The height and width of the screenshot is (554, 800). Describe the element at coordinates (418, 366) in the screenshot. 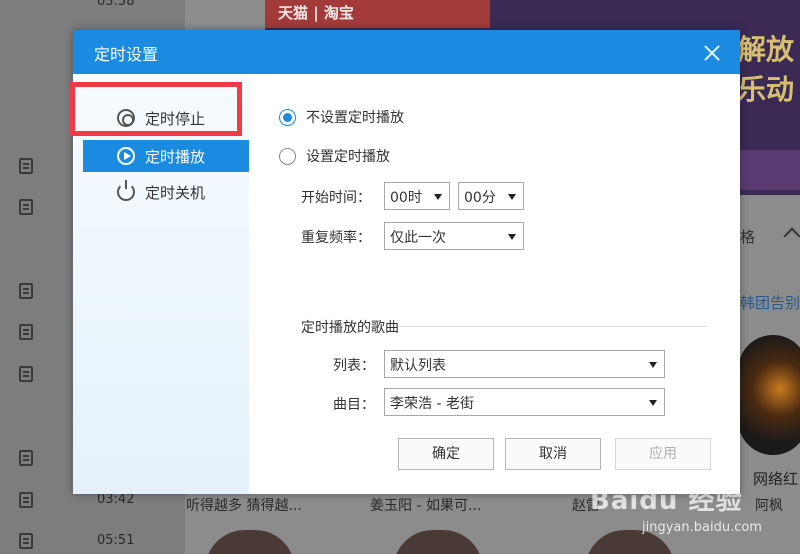

I see `playlist-value: 默认列表` at that location.